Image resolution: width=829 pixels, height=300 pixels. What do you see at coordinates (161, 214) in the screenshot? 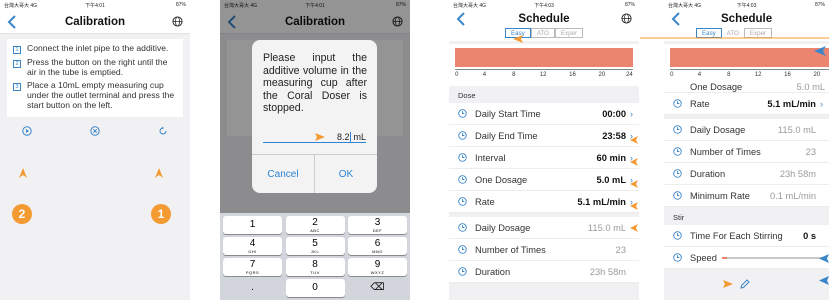
I see `step-badge: 1` at bounding box center [161, 214].